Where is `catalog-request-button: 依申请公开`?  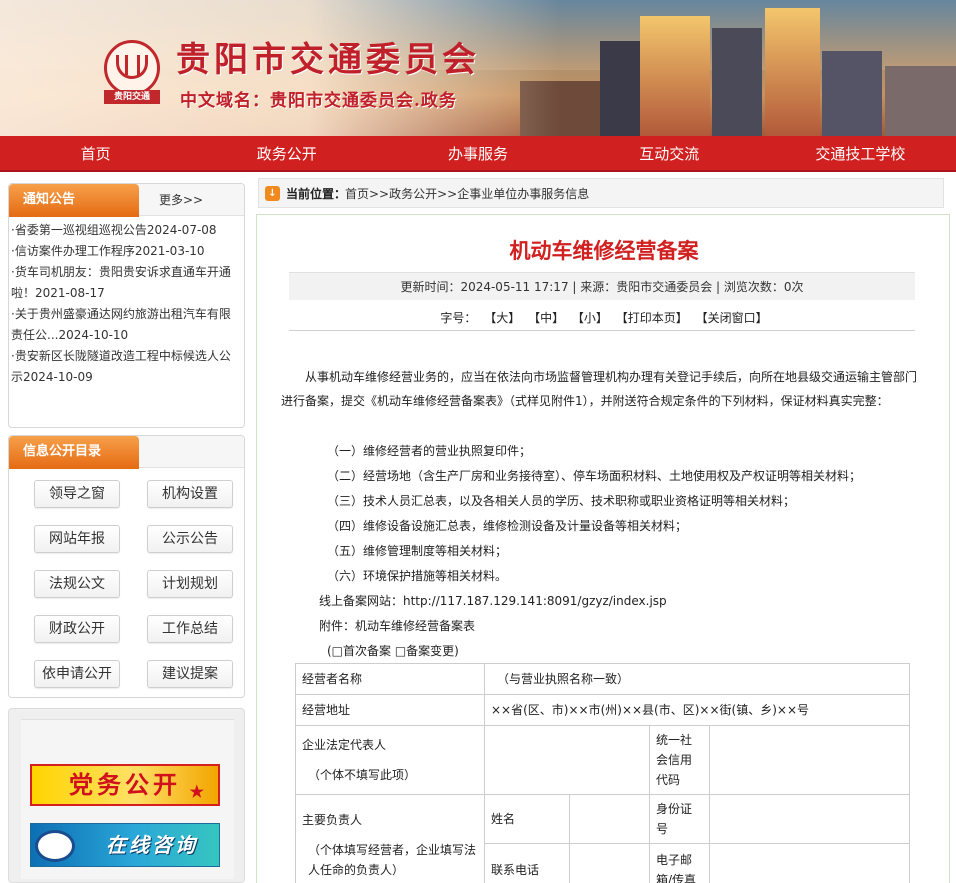 catalog-request-button: 依申请公开 is located at coordinates (77, 674).